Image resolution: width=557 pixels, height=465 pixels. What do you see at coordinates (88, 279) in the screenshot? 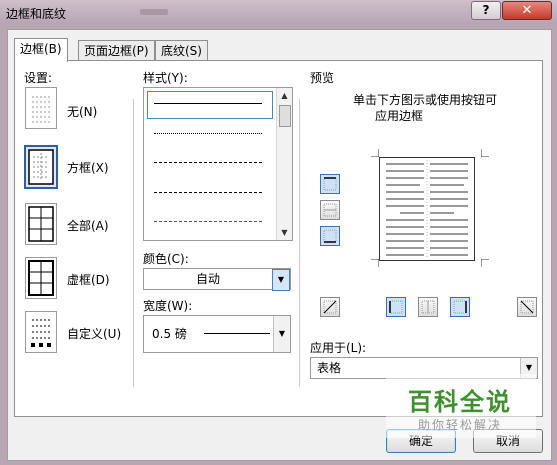
I see `setting-grid-label: 虚框(D)` at bounding box center [88, 279].